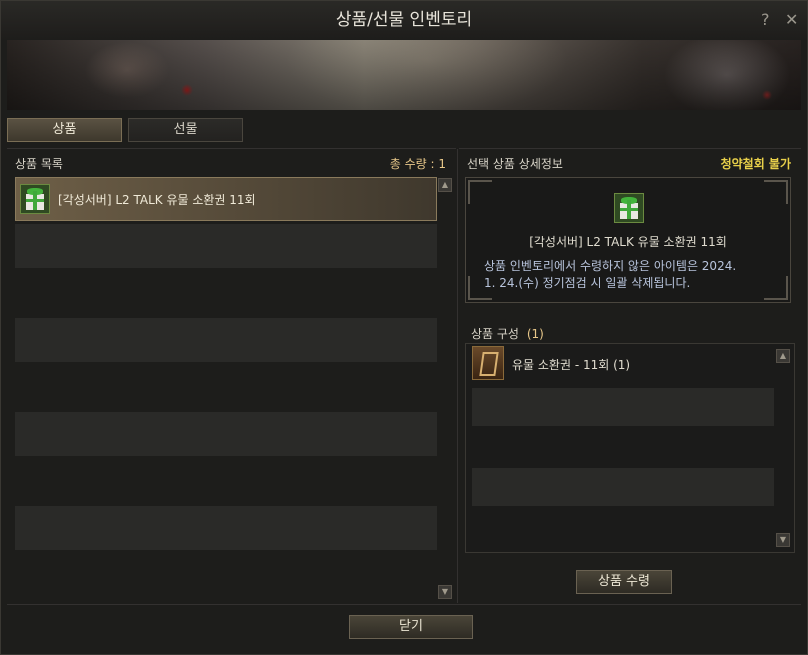 This screenshot has width=808, height=655. What do you see at coordinates (64, 130) in the screenshot?
I see `tab-products: 상품` at bounding box center [64, 130].